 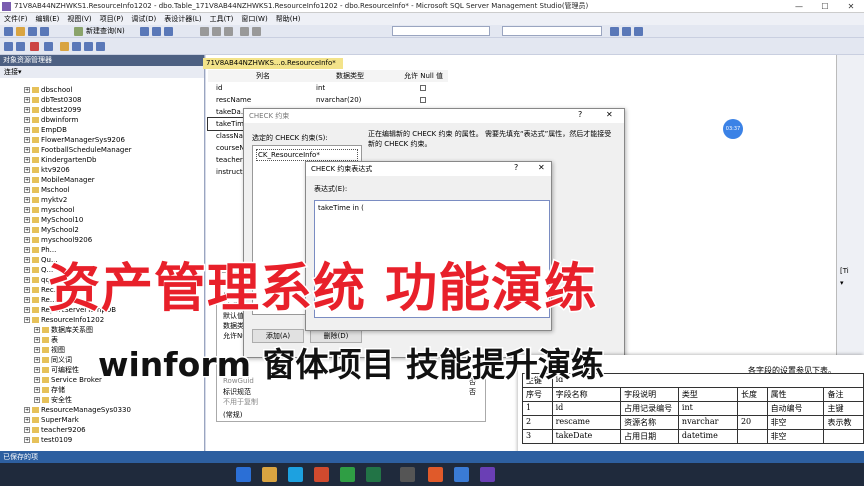 I want to click on expr-help-button: ?, so click(x=516, y=167).